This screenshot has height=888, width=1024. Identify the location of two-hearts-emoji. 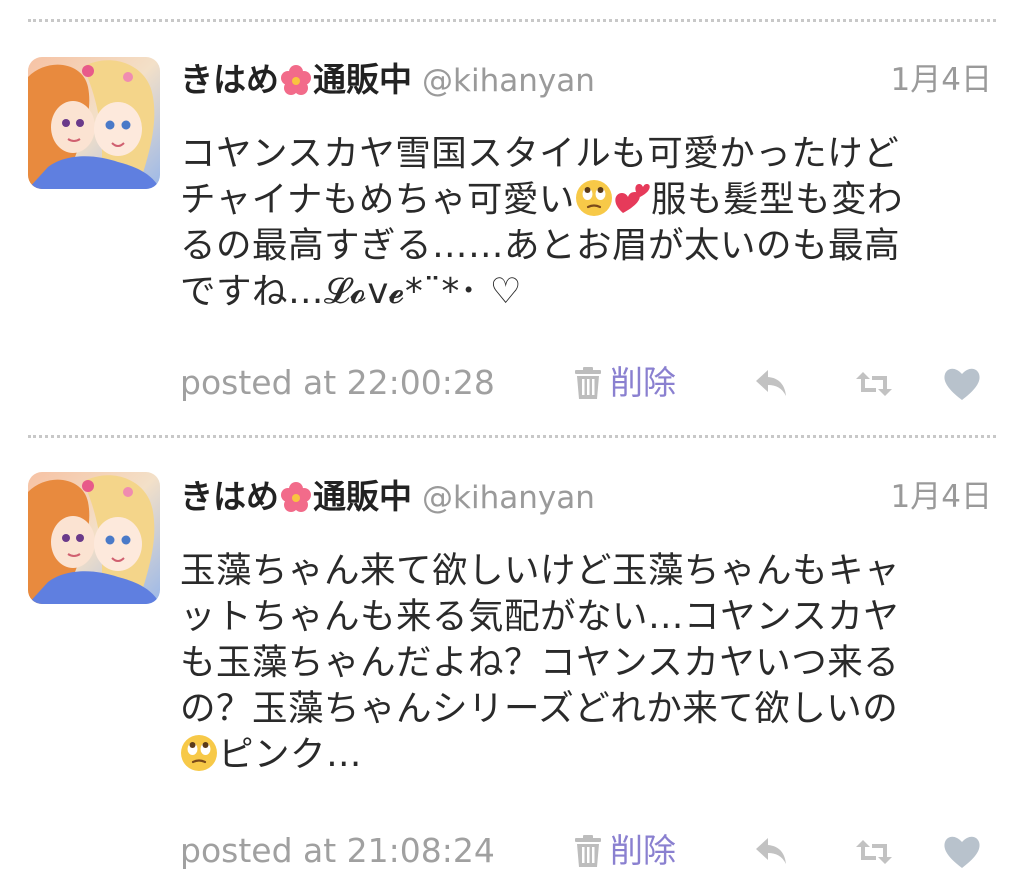
(632, 198).